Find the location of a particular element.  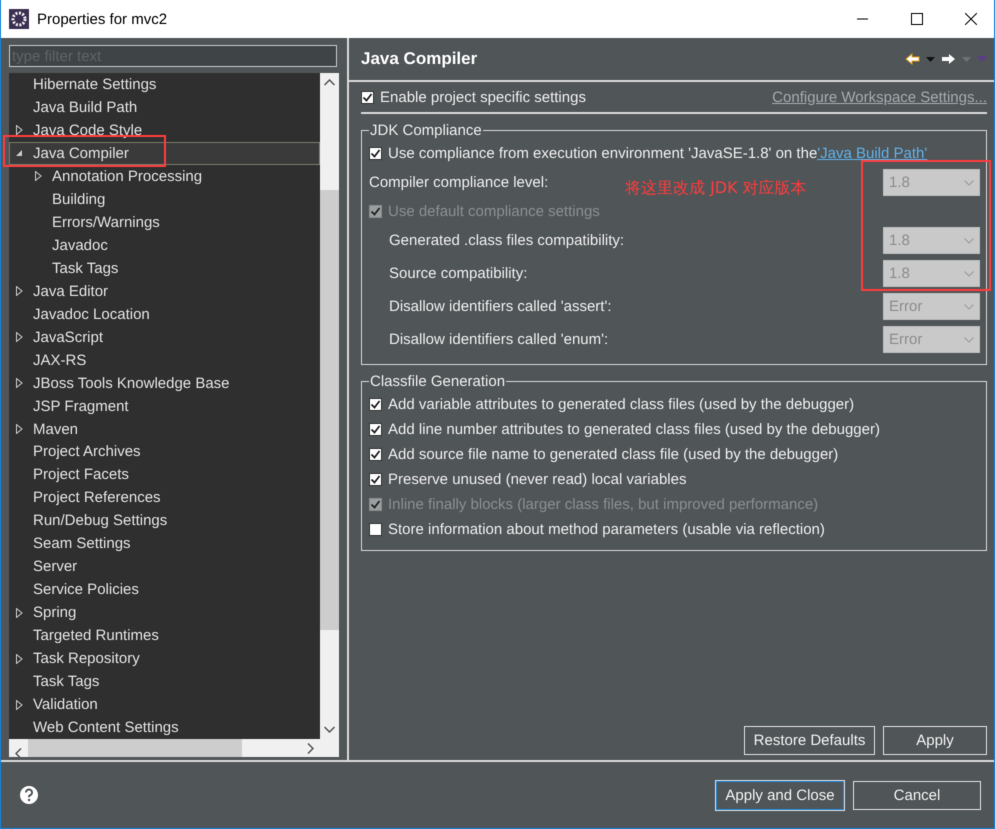

tree-item: Validation is located at coordinates (164, 704).